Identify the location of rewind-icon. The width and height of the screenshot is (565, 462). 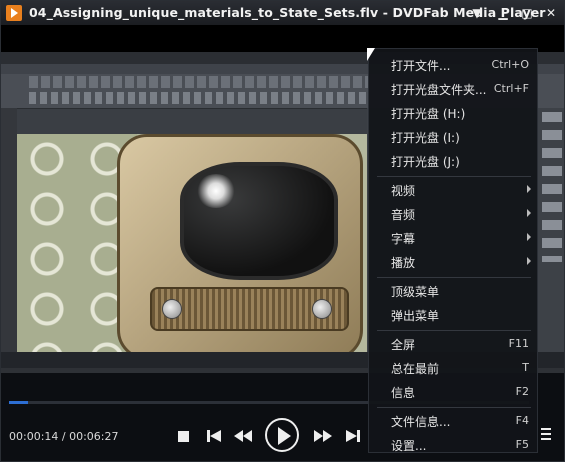
(243, 436).